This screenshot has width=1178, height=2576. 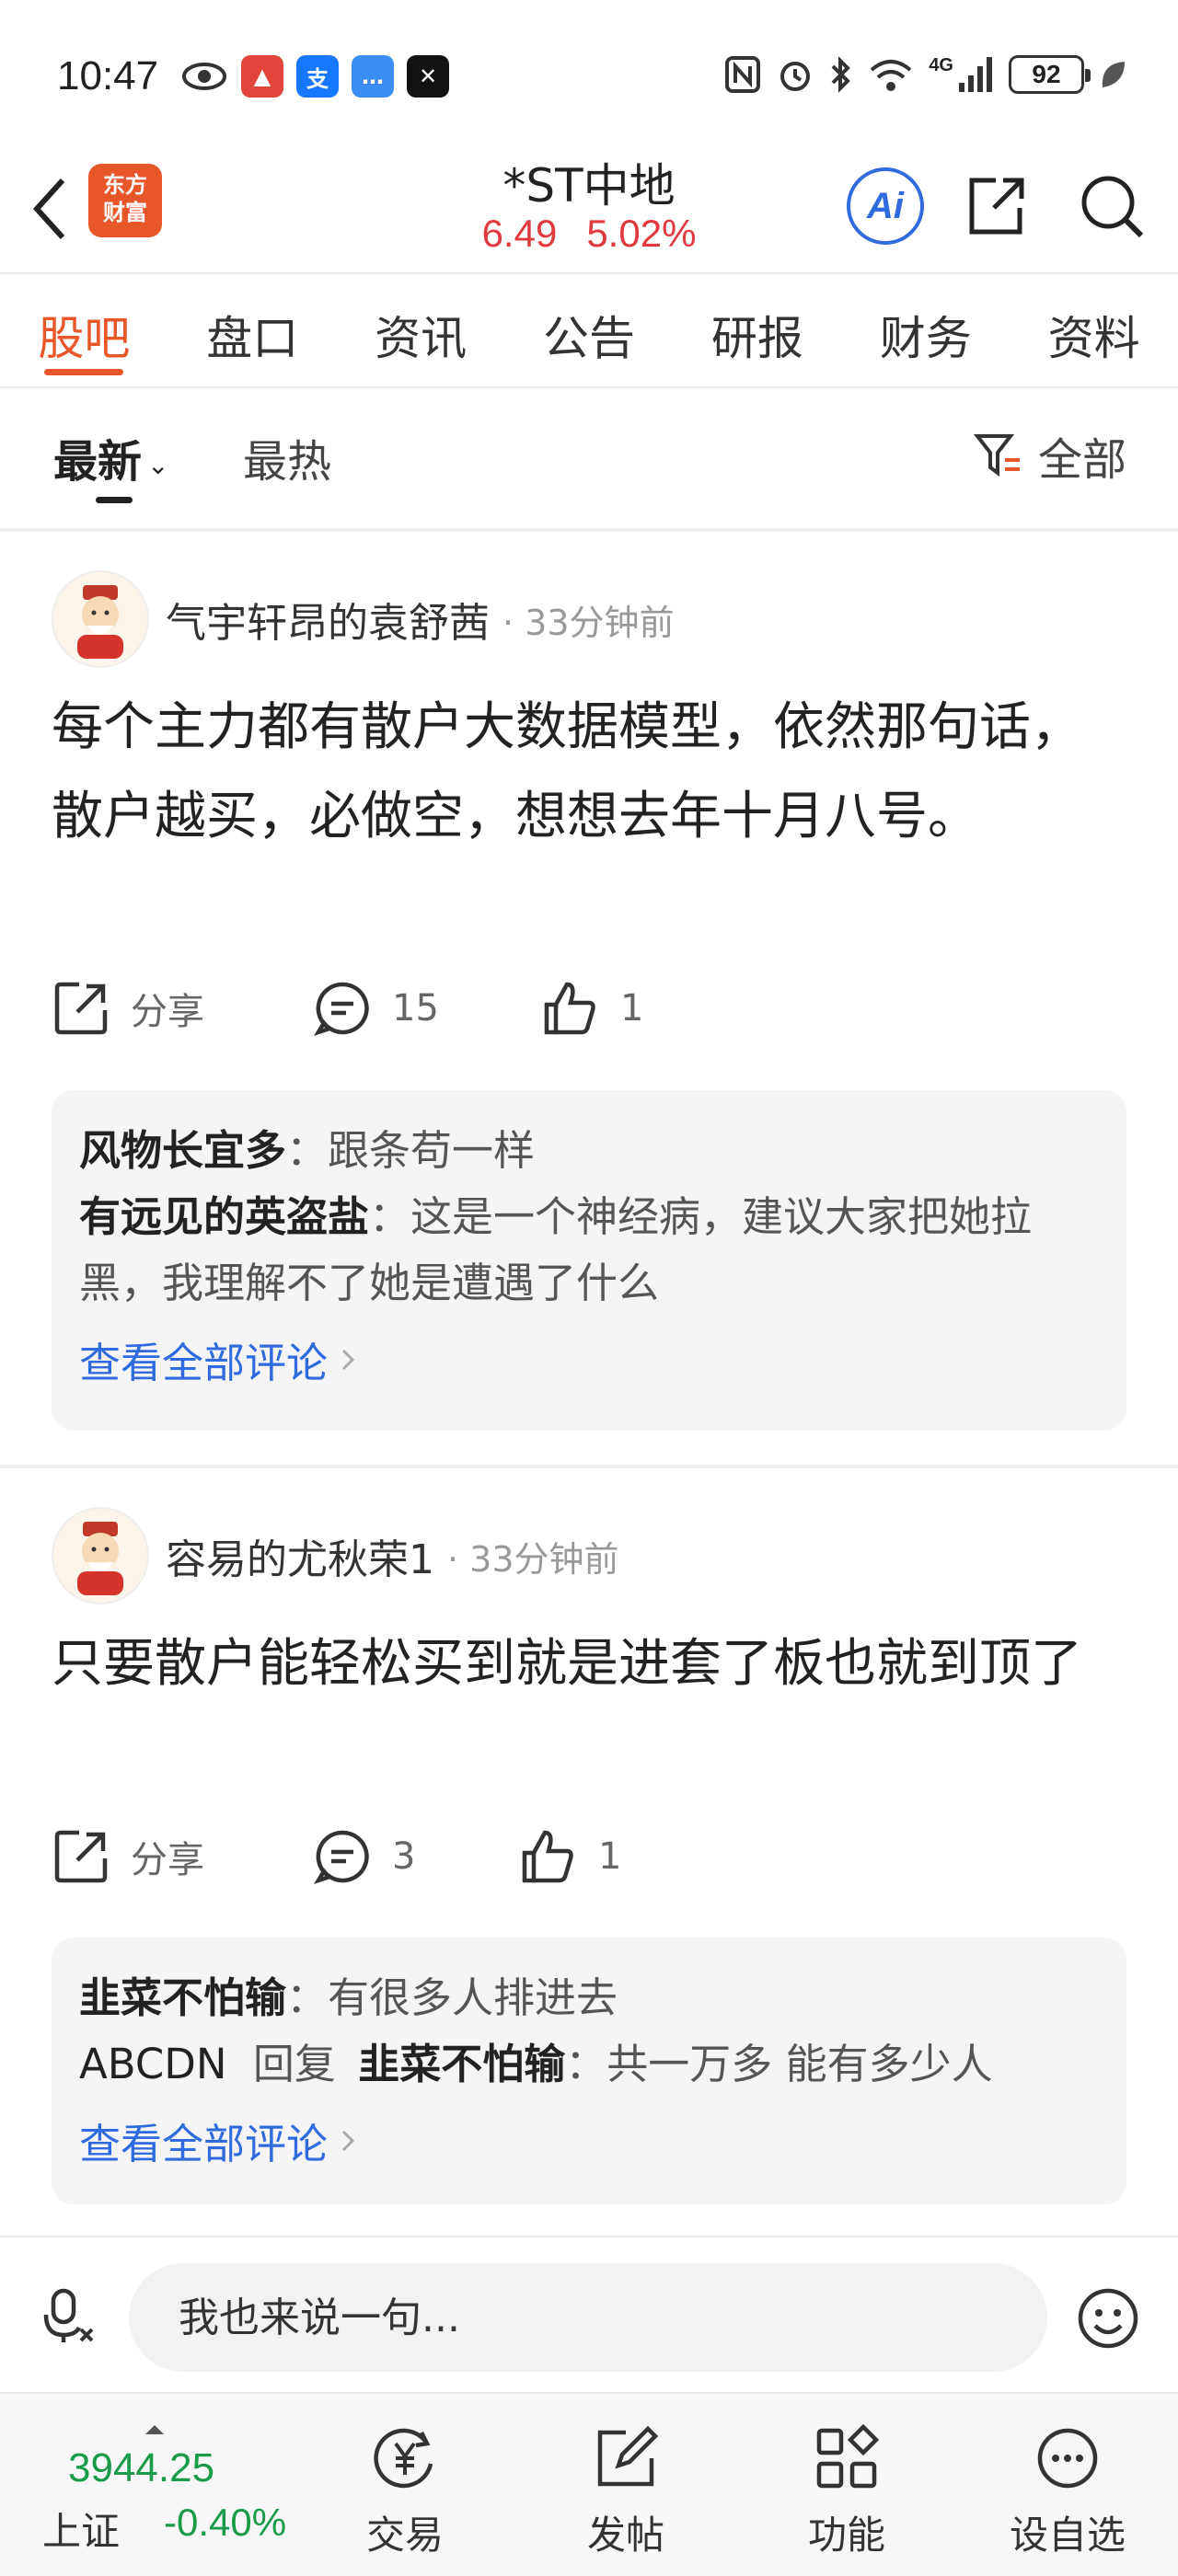 I want to click on trade-yen-icon, so click(x=403, y=2458).